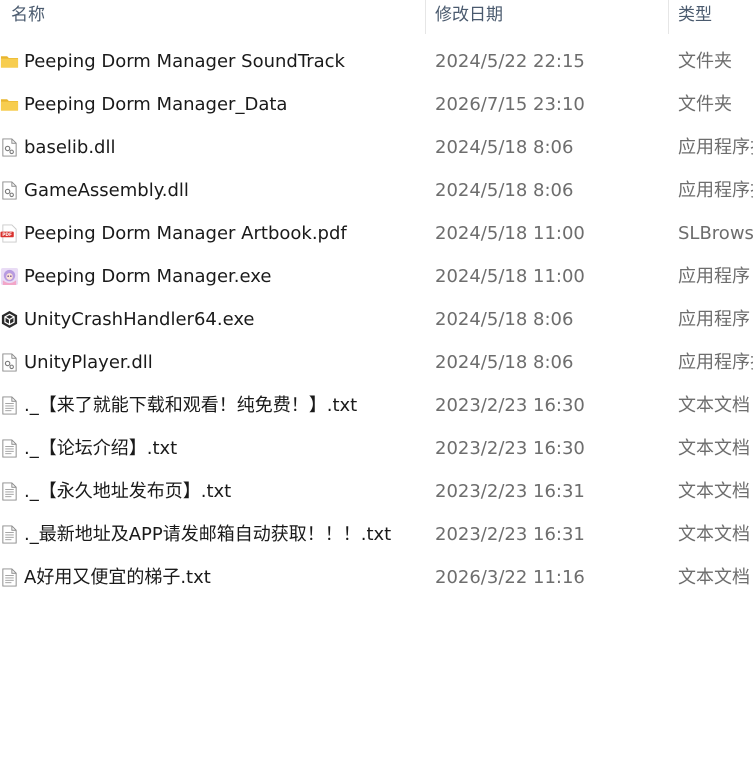 The image size is (753, 759). What do you see at coordinates (148, 276) in the screenshot?
I see `file-name: Peeping Dorm Manager.exe` at bounding box center [148, 276].